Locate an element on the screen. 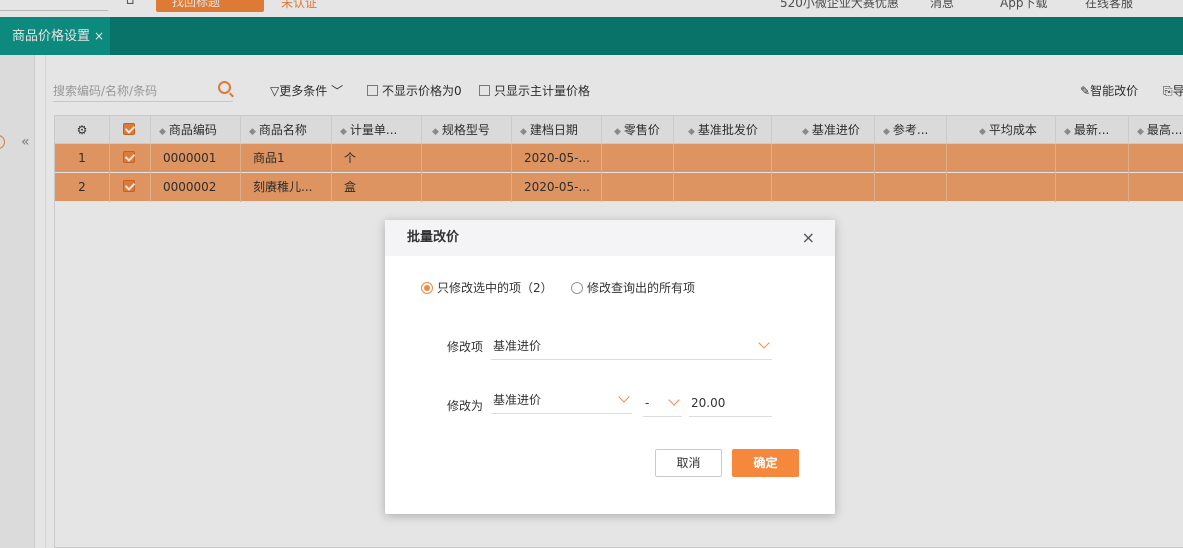  radio-label: 只修改选中的项（2） is located at coordinates (495, 288).